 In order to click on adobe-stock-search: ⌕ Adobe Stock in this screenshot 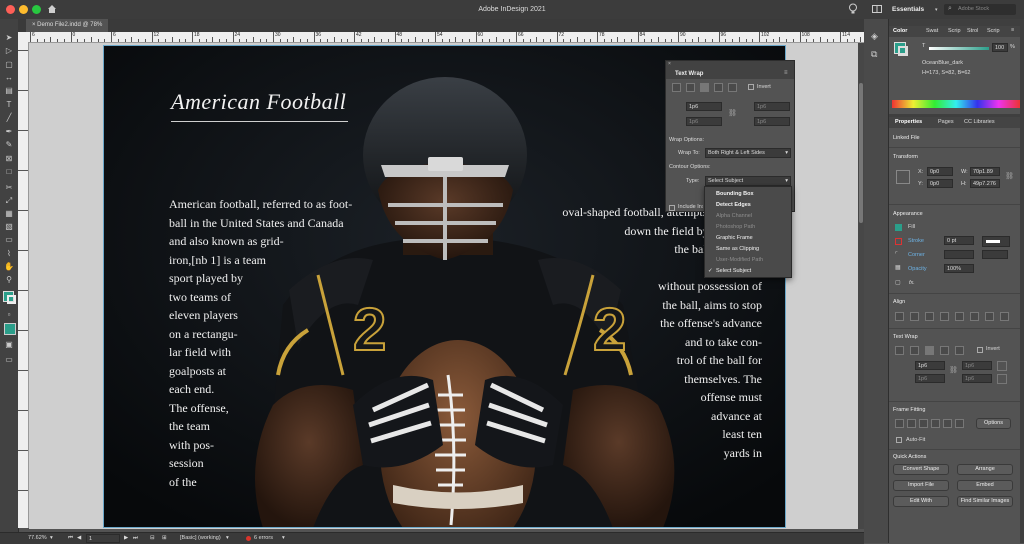, I will do `click(980, 9)`.